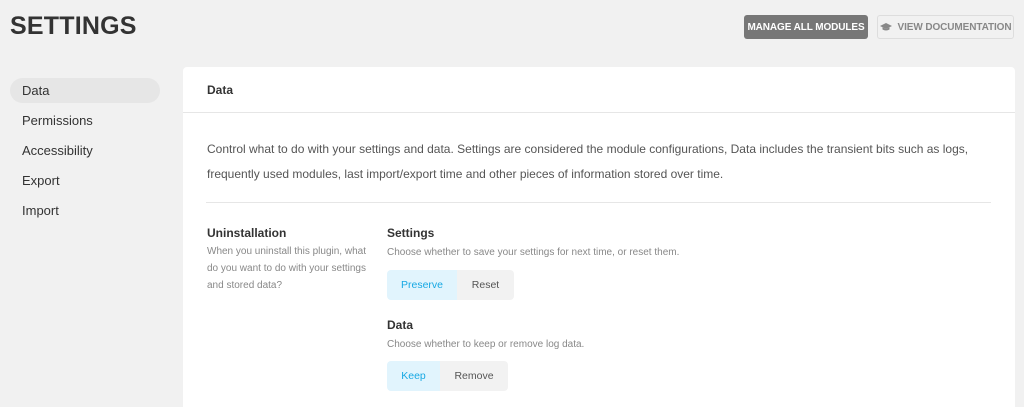 This screenshot has width=1024, height=407. I want to click on sidebar-item-permissions: Permissions, so click(85, 120).